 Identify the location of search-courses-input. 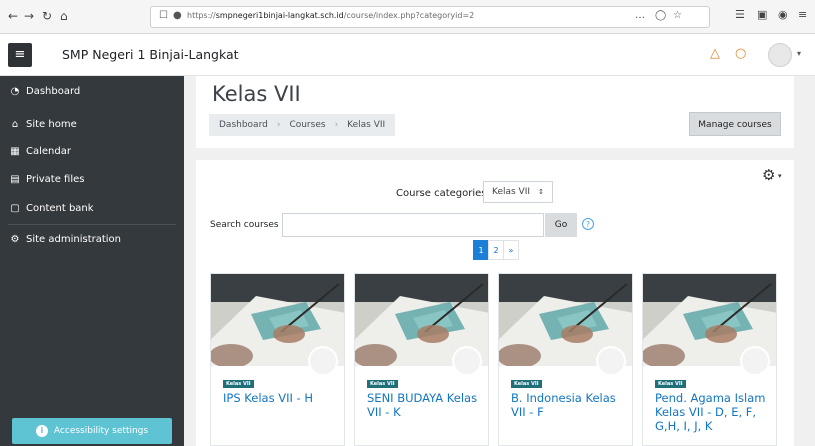
(413, 225).